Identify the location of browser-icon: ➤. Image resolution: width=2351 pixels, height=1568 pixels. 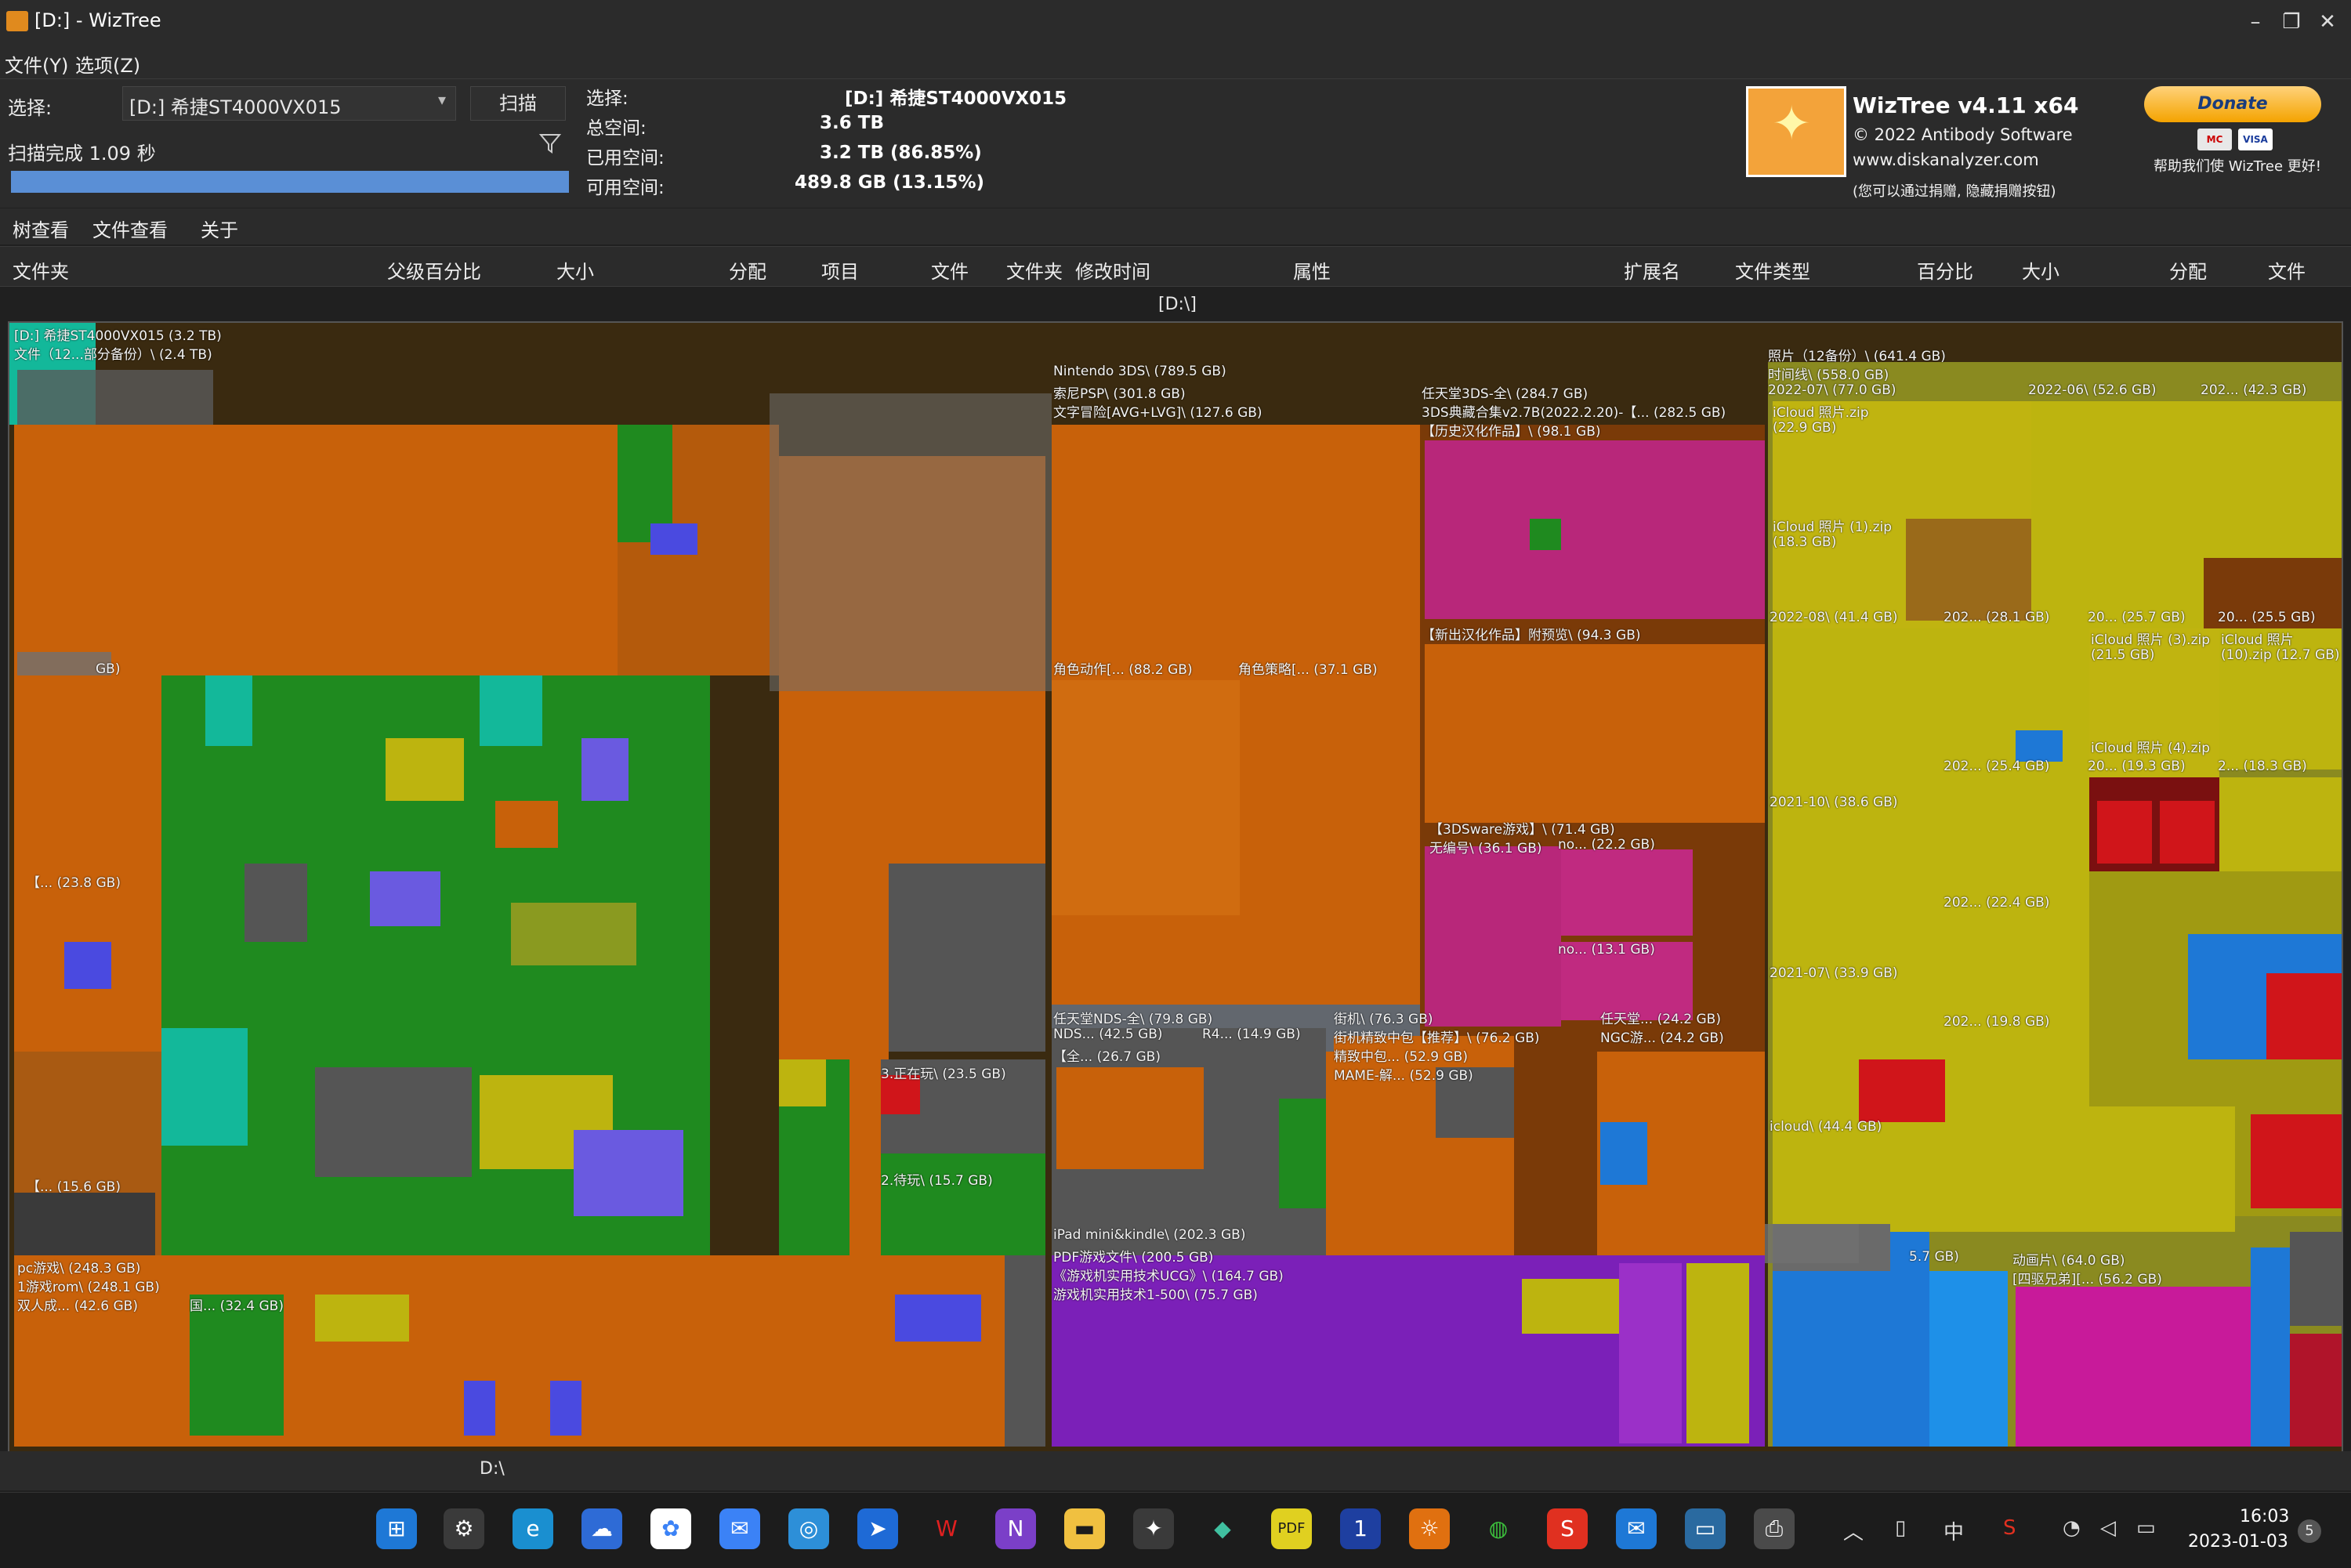
(877, 1529).